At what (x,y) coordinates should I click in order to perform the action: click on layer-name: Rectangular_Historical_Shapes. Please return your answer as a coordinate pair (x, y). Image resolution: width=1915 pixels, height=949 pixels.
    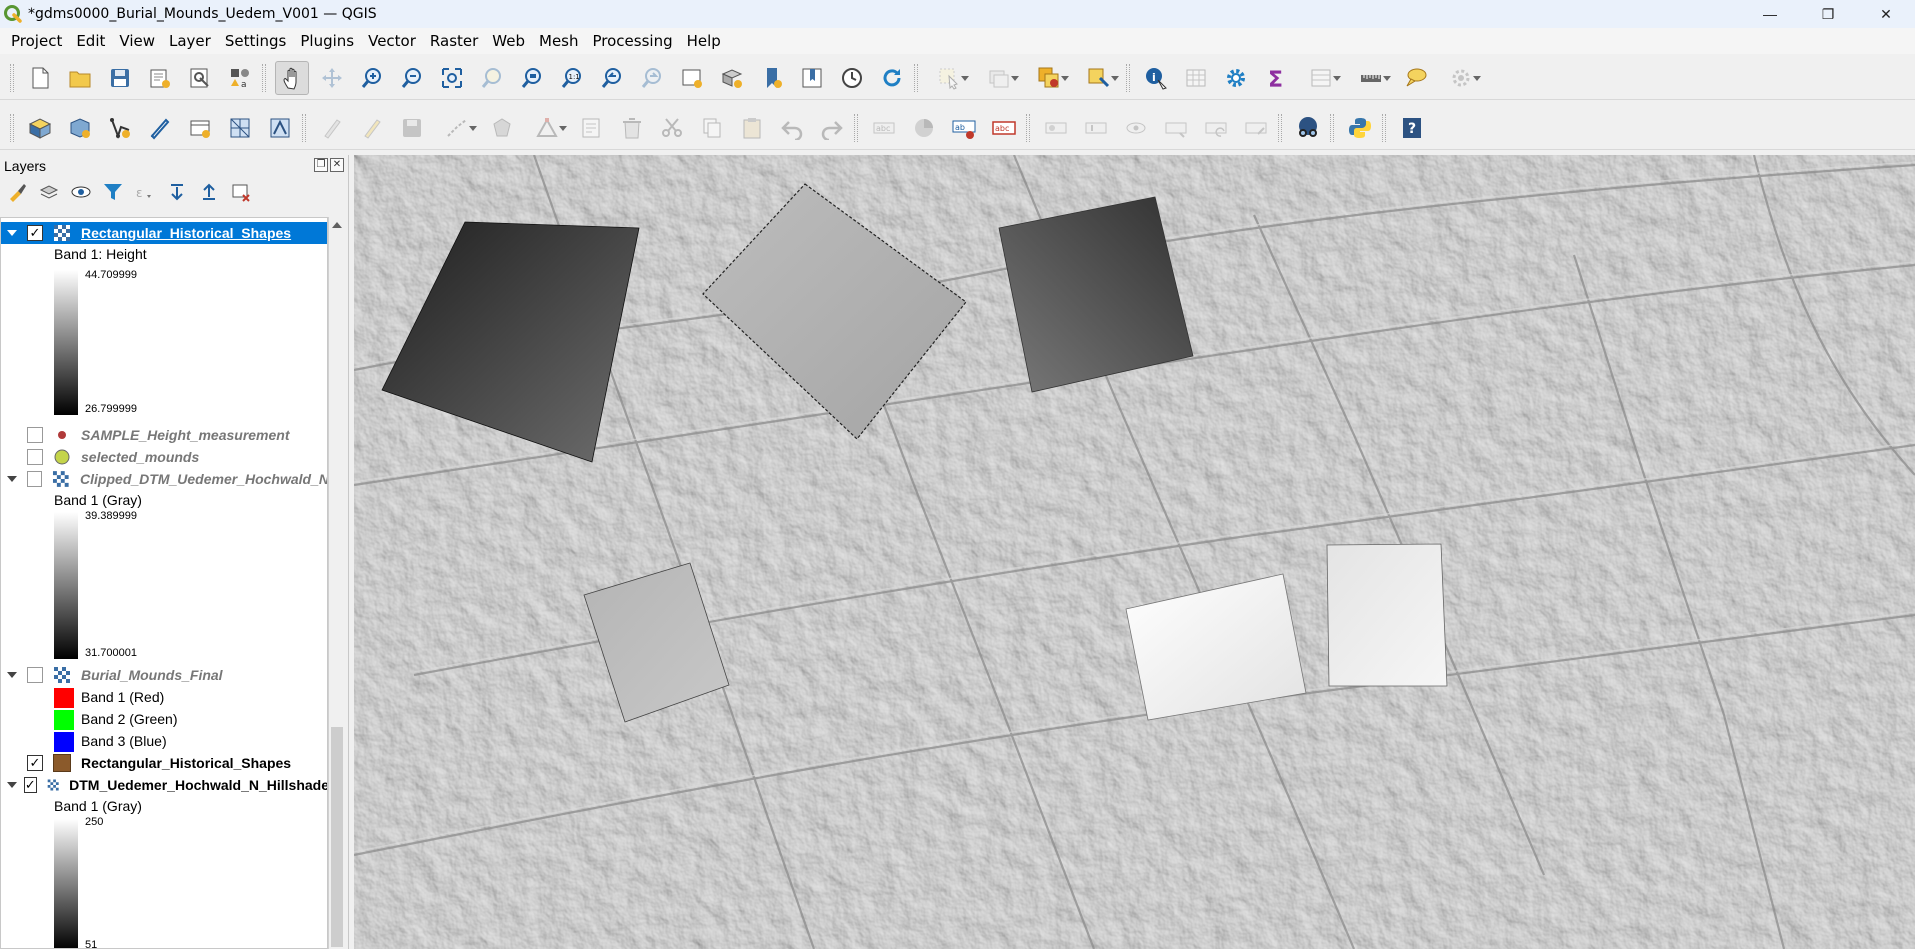
    Looking at the image, I should click on (186, 763).